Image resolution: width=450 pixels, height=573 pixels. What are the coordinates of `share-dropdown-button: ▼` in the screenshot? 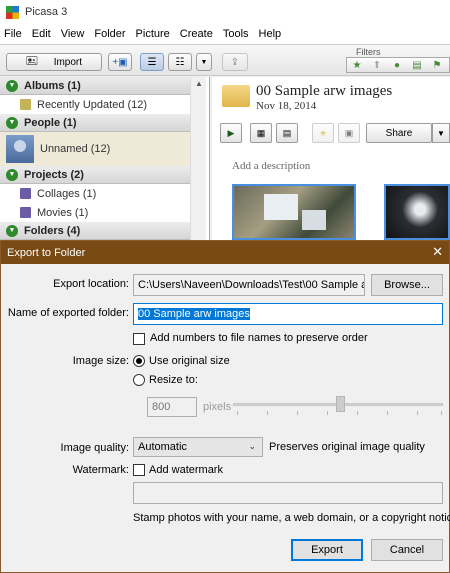 It's located at (441, 133).